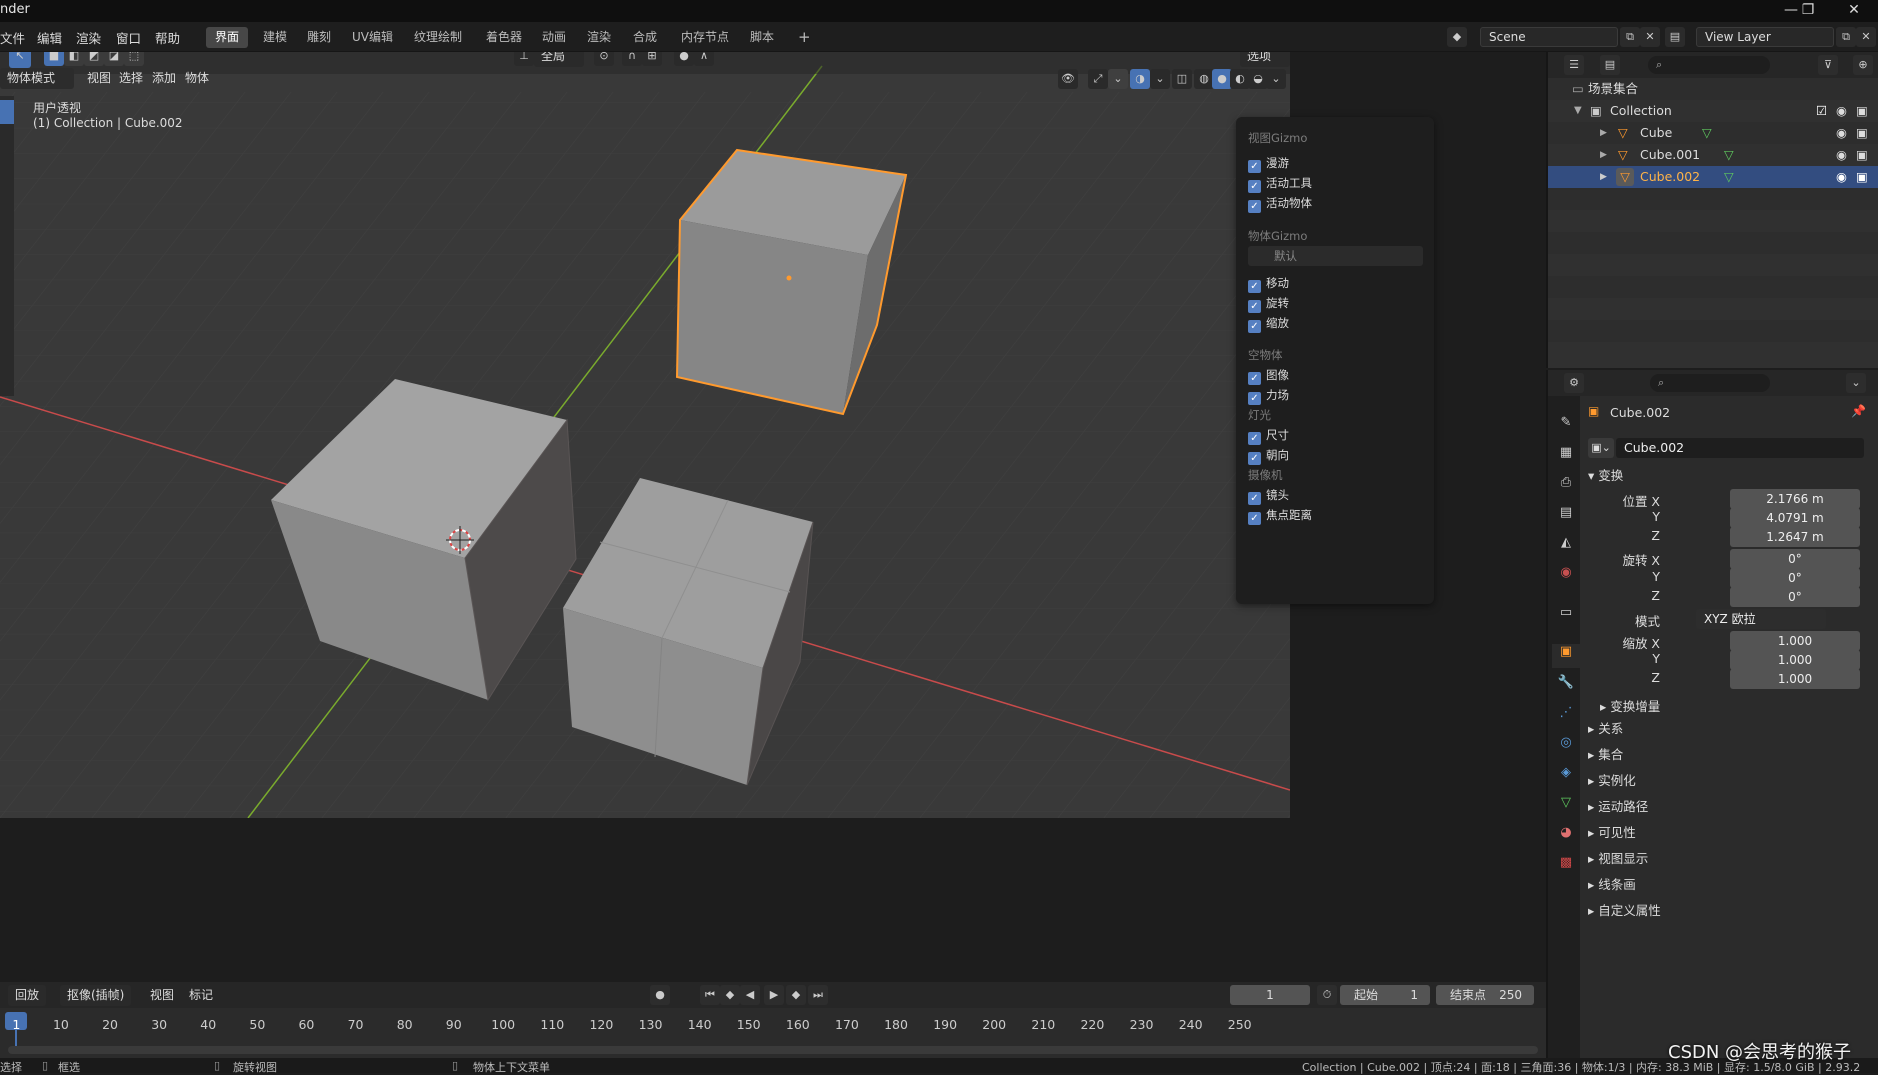  I want to click on timeline-view-menu: 视图, so click(162, 995).